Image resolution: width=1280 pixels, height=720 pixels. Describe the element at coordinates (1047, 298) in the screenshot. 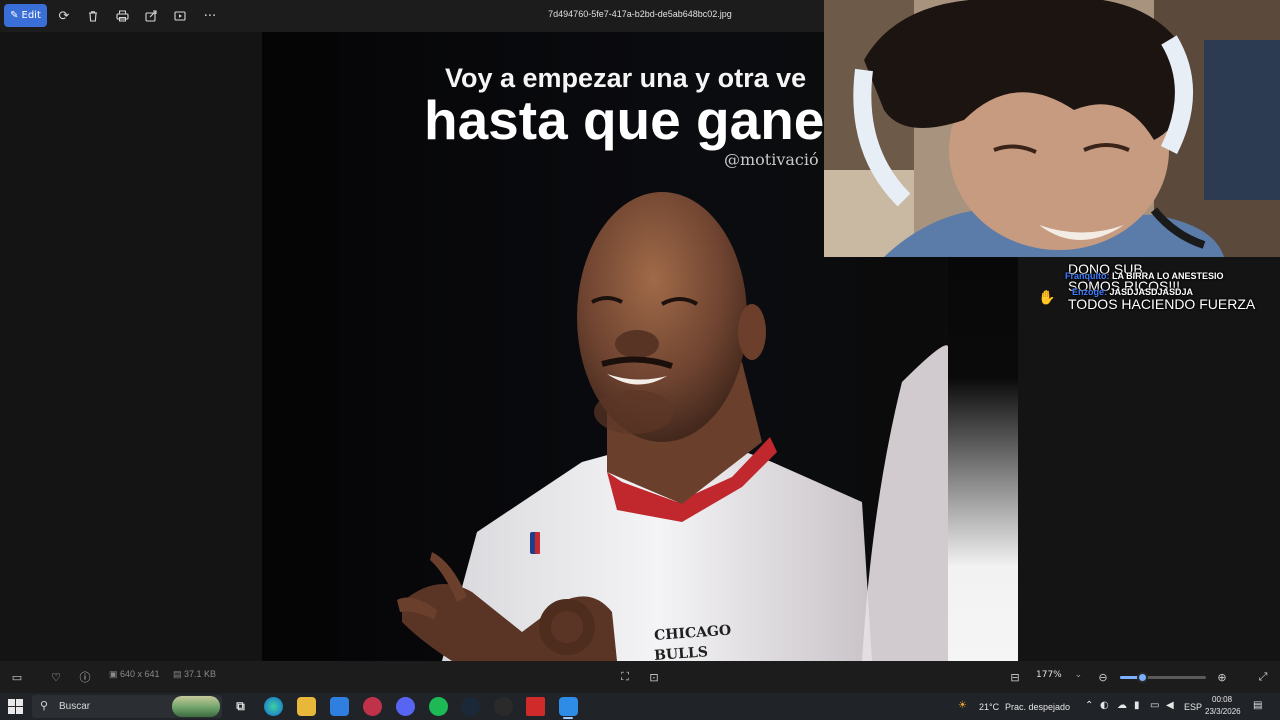

I see `hand-cursor-icon: ✋` at that location.